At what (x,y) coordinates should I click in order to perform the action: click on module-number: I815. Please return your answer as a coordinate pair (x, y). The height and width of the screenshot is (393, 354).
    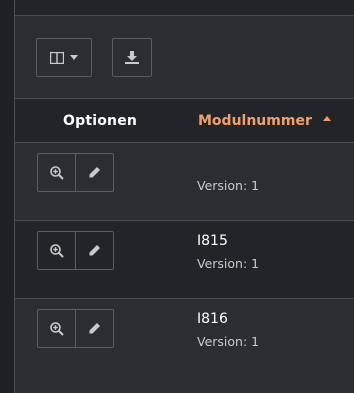
    Looking at the image, I should click on (212, 241).